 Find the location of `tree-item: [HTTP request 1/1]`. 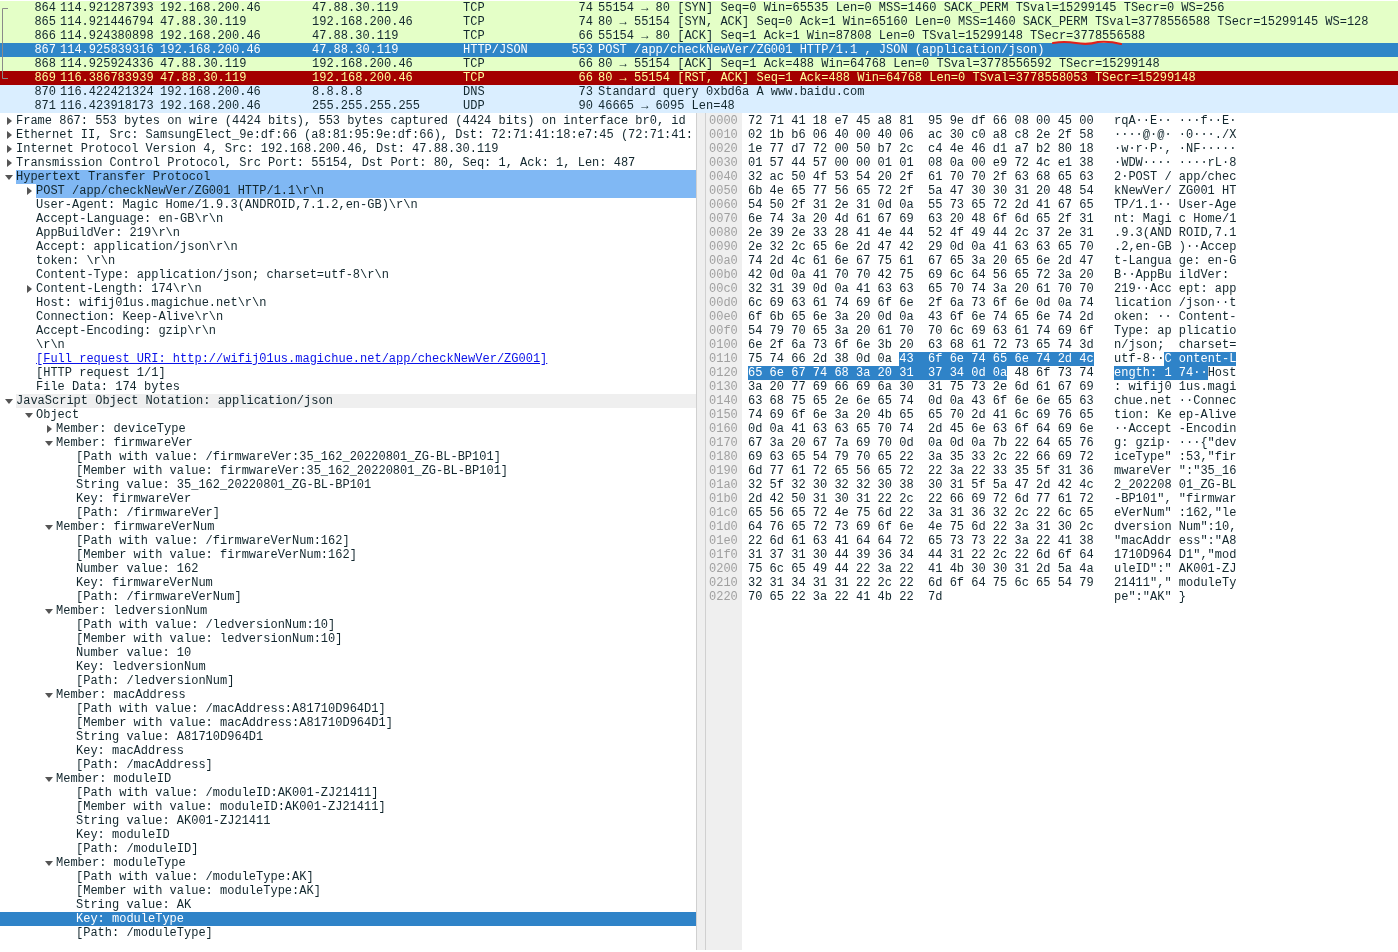

tree-item: [HTTP request 1/1] is located at coordinates (348, 373).